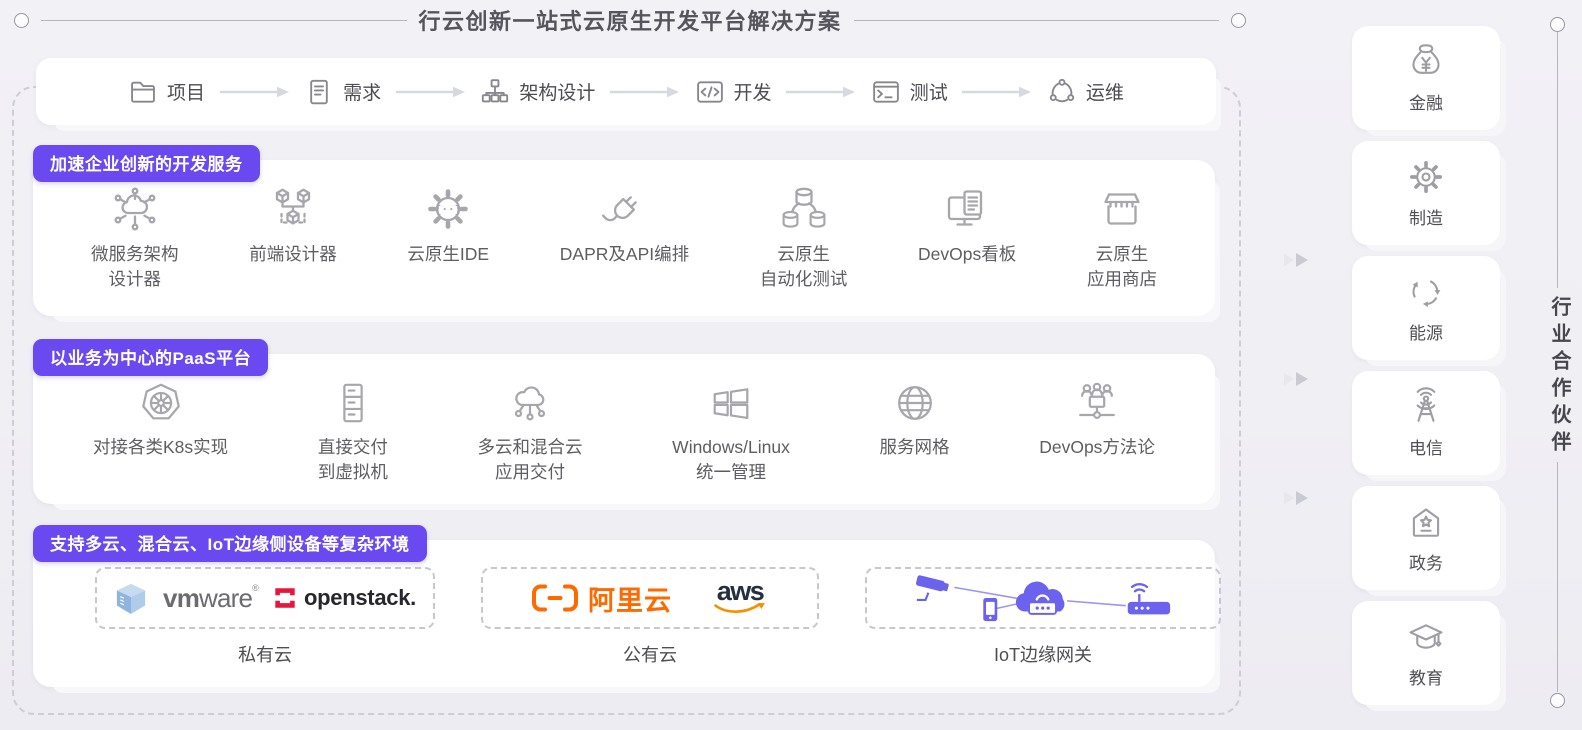 Image resolution: width=1582 pixels, height=730 pixels. I want to click on feature-label: 服务网格, so click(914, 447).